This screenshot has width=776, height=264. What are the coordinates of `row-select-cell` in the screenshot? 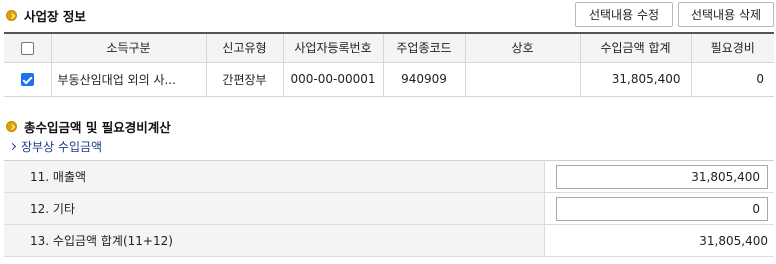 It's located at (28, 79).